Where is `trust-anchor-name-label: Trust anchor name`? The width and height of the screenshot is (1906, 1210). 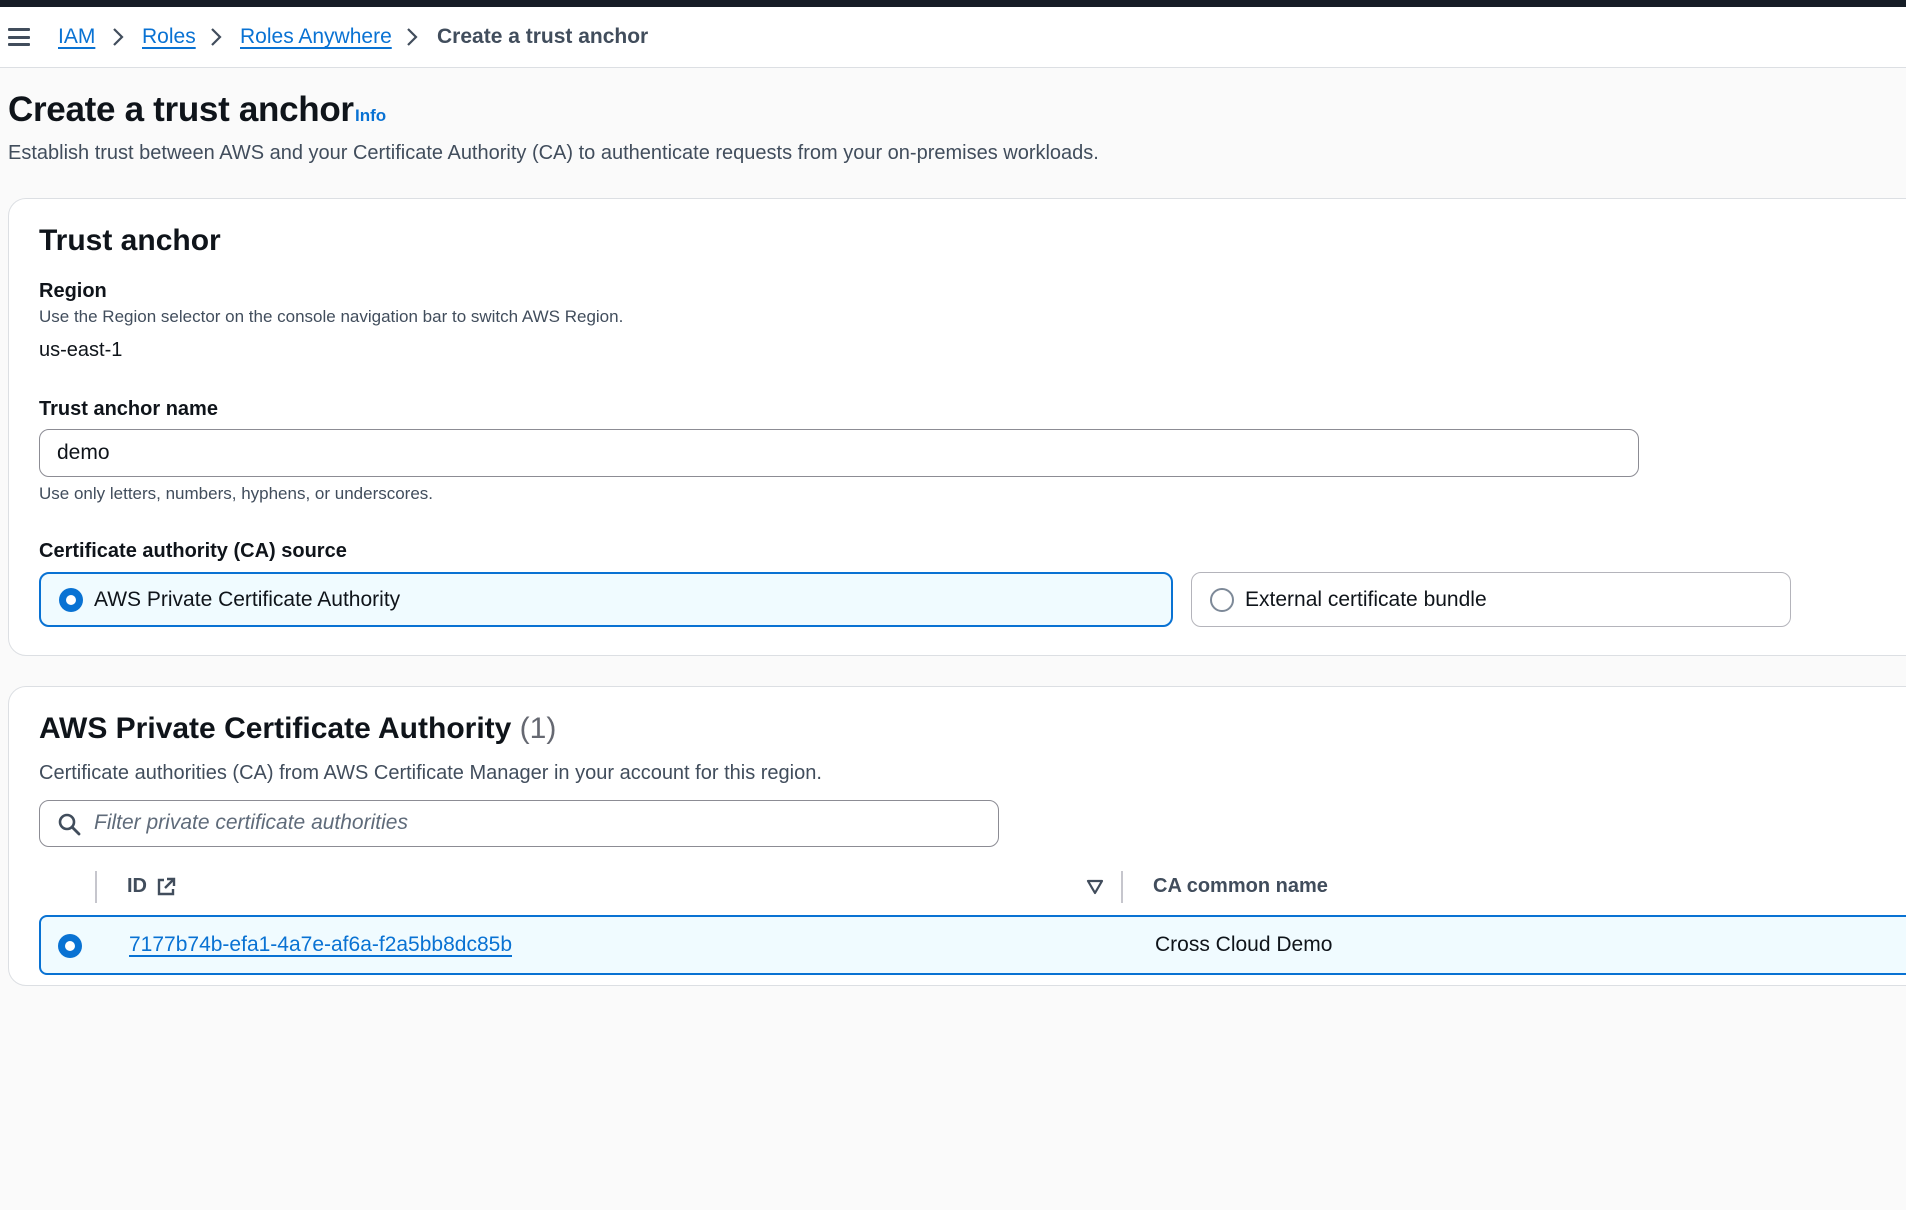 trust-anchor-name-label: Trust anchor name is located at coordinates (128, 409).